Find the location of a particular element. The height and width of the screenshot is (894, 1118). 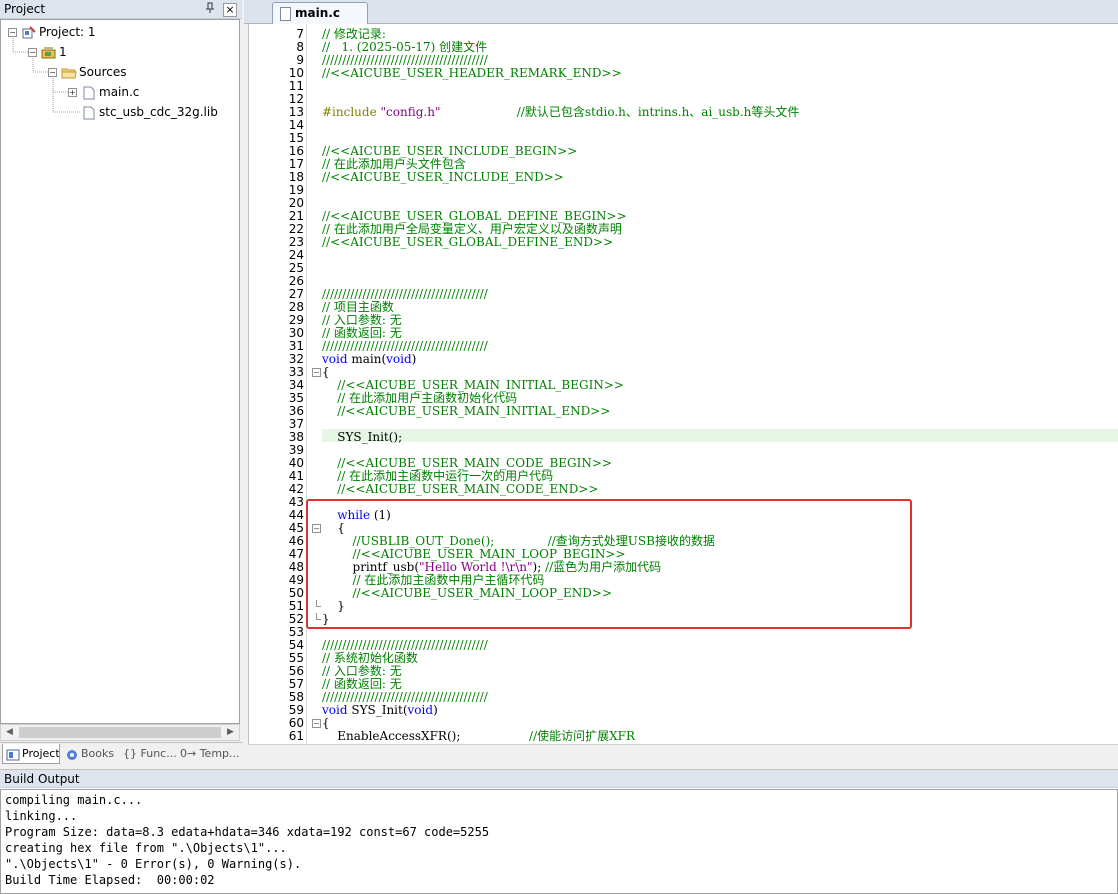

code-line: 61 EnableAccessXFR(); //使能访问扩展XFR is located at coordinates (683, 736).